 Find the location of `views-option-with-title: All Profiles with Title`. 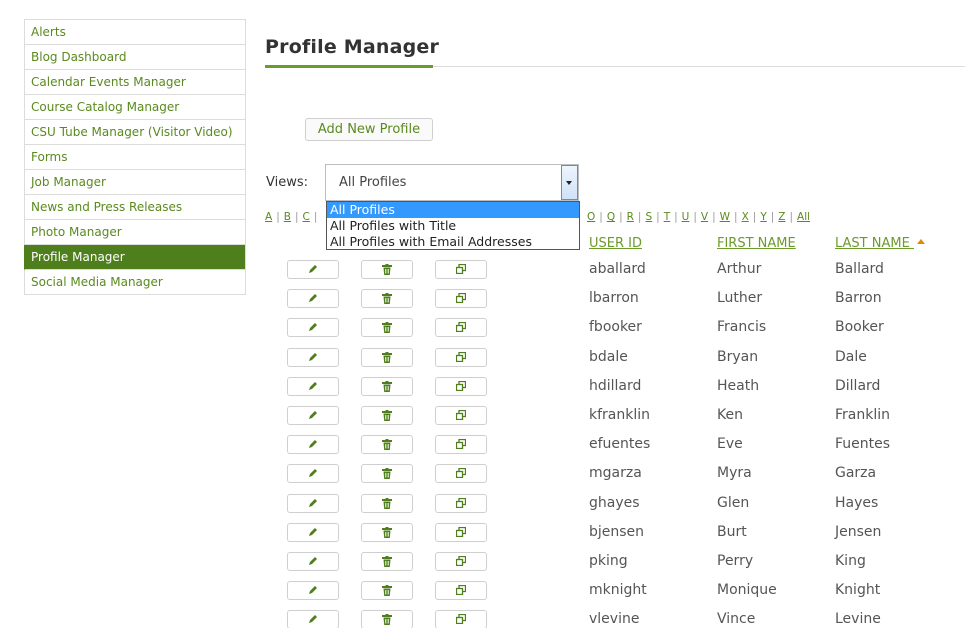

views-option-with-title: All Profiles with Title is located at coordinates (453, 226).